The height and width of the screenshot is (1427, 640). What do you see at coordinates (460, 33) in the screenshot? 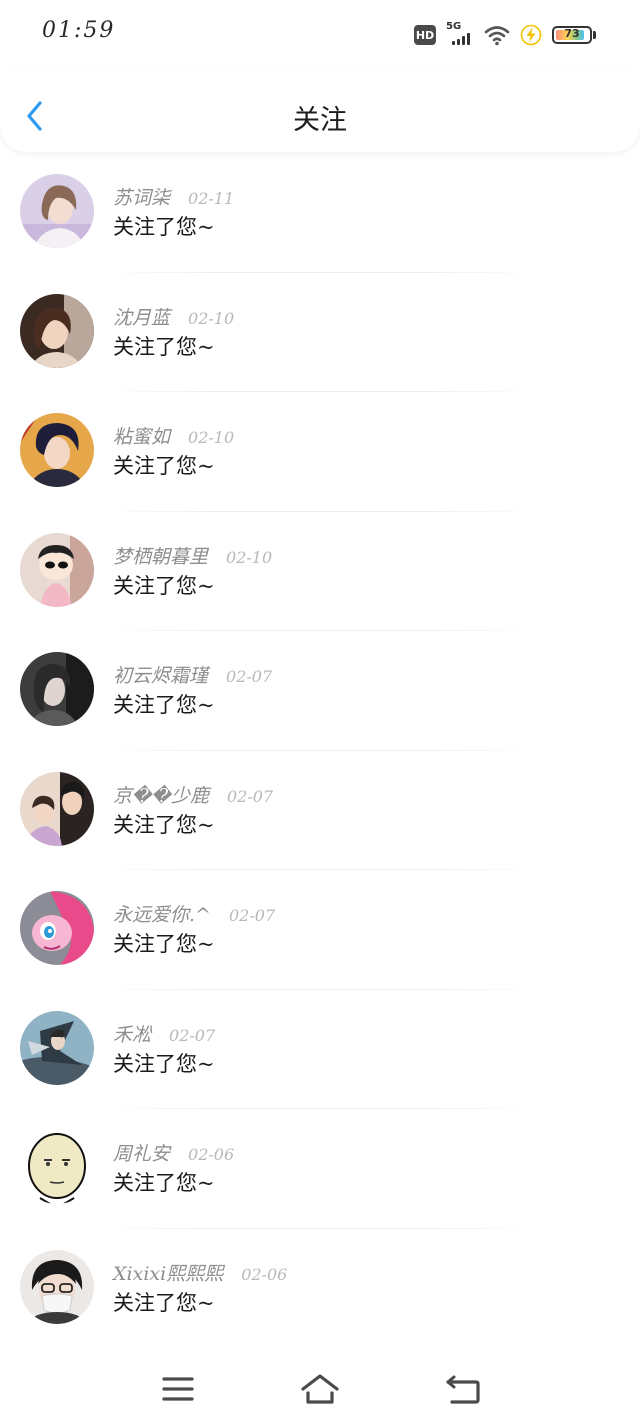
I see `signal-icon: 5G` at bounding box center [460, 33].